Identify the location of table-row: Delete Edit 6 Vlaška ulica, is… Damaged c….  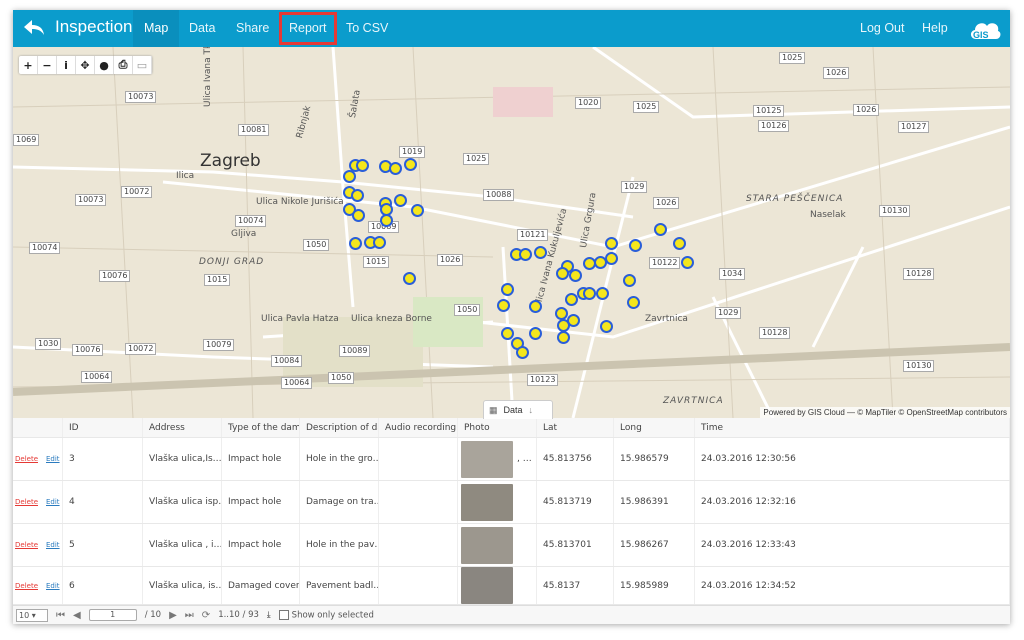
(511, 586).